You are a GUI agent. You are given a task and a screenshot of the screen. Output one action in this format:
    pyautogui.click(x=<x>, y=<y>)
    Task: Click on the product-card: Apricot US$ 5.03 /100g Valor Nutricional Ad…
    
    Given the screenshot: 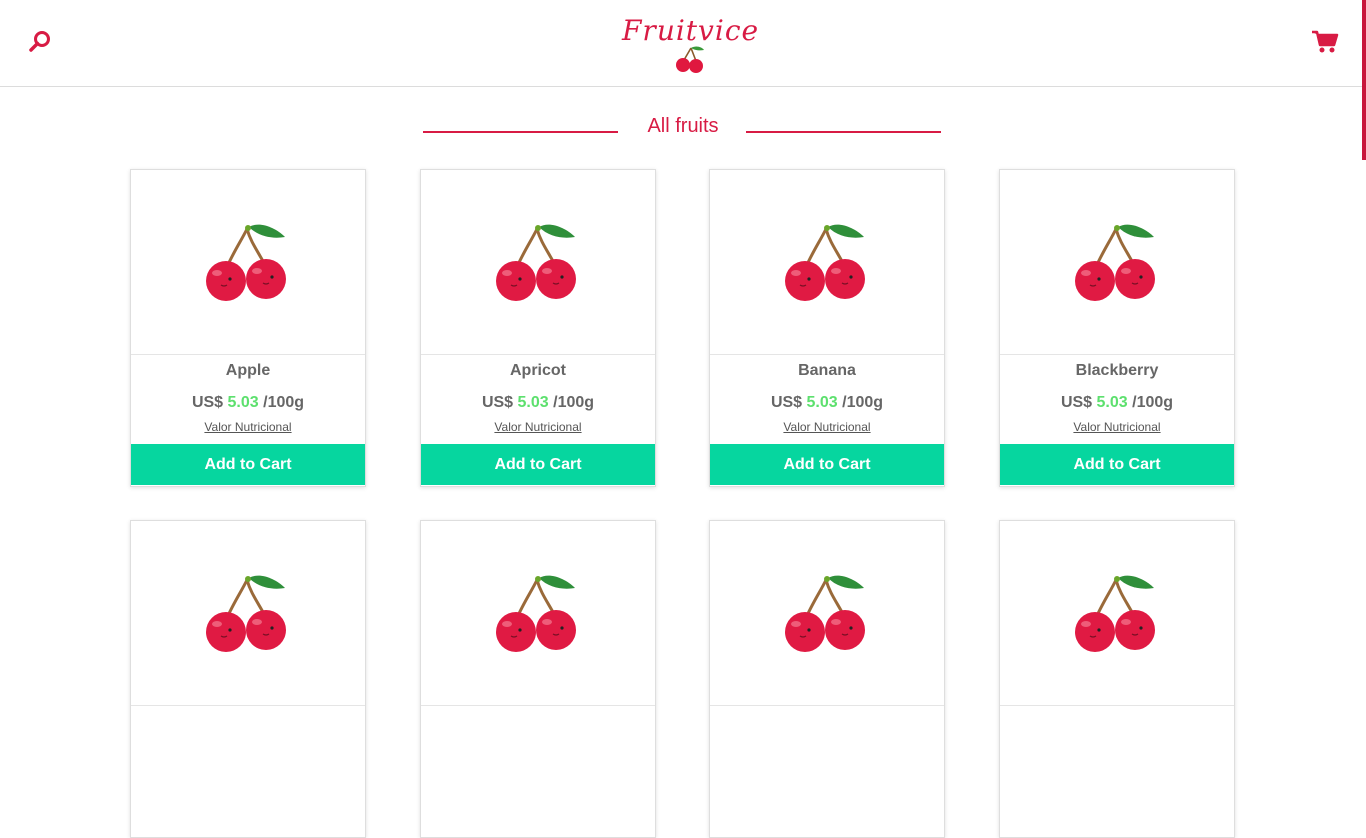 What is the action you would take?
    pyautogui.click(x=538, y=328)
    